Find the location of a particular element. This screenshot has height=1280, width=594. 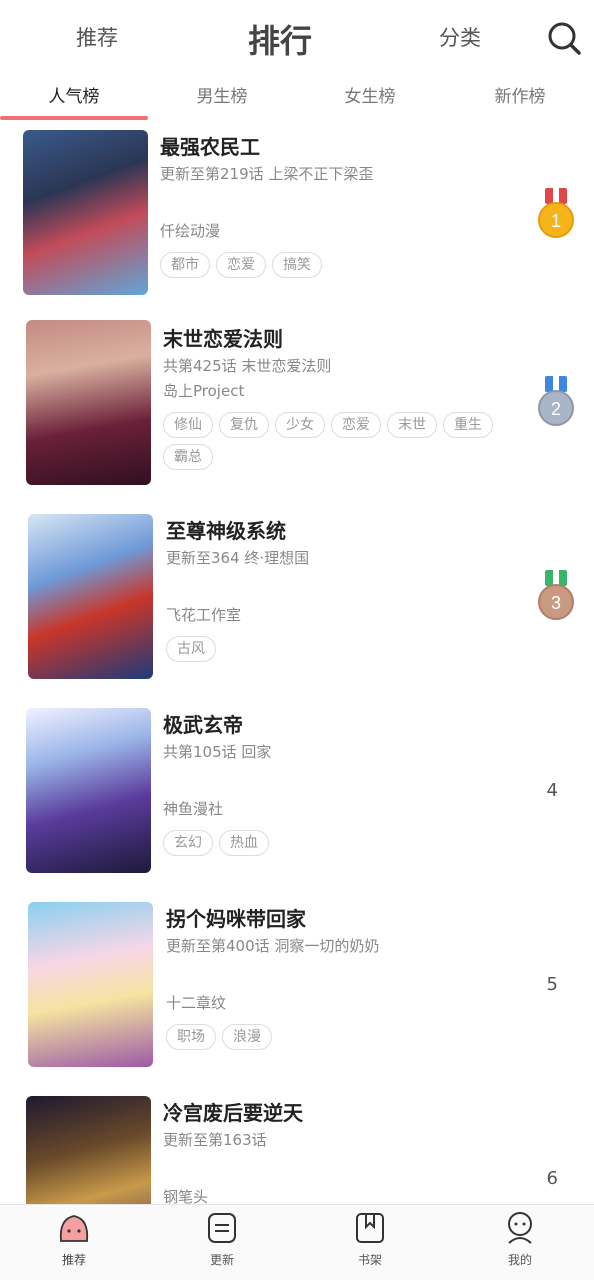

comic-info: 至尊神级系统 更新至364 终·理想国 飞花工作室 古风 is located at coordinates (346, 589).